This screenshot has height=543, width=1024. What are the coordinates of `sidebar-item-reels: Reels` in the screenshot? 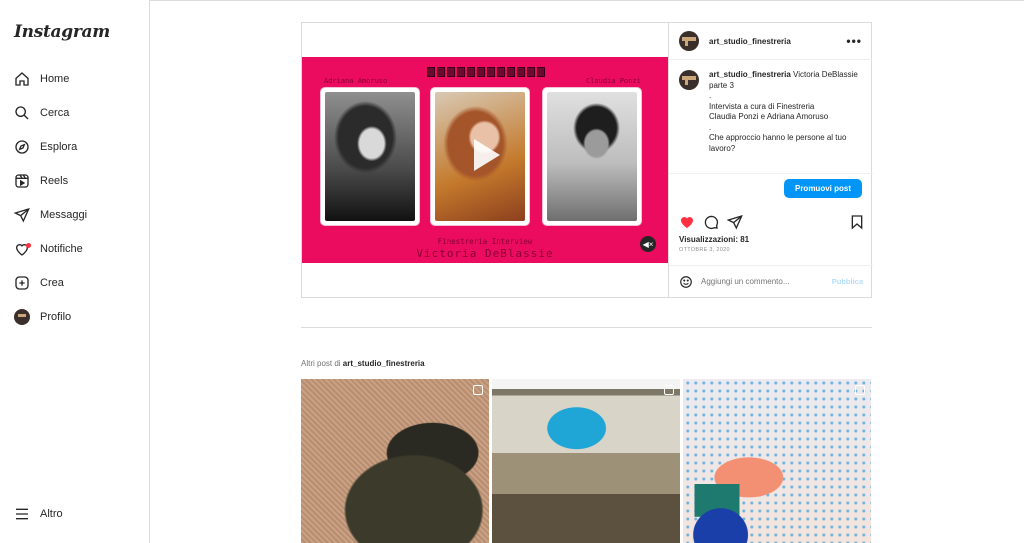 It's located at (41, 181).